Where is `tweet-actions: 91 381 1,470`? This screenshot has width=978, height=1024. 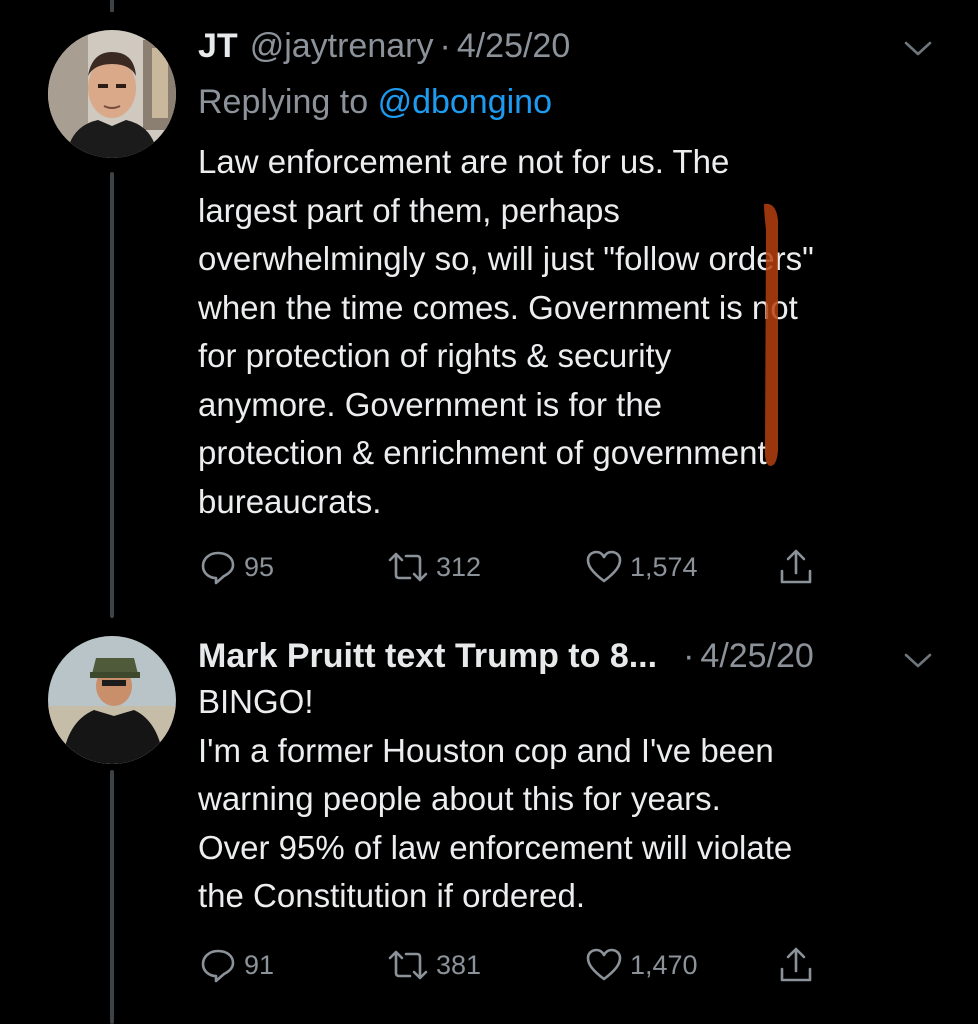 tweet-actions: 91 381 1,470 is located at coordinates (518, 965).